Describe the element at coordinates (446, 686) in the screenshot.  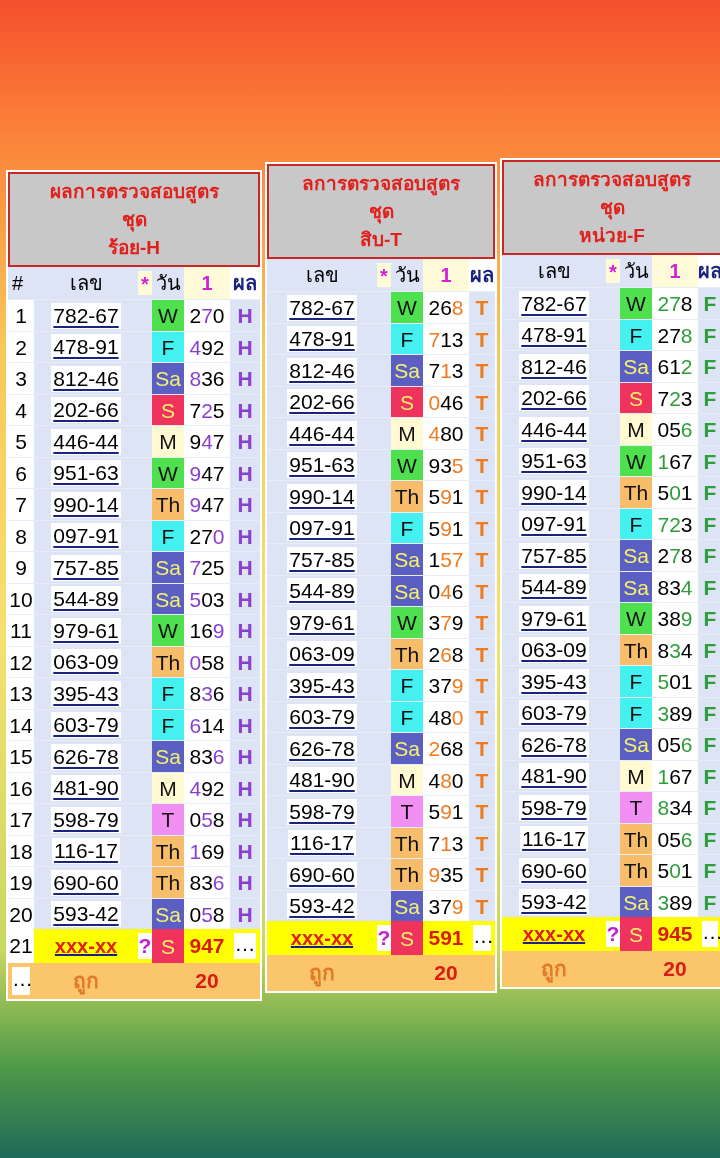
I see `draw-cell: 379` at that location.